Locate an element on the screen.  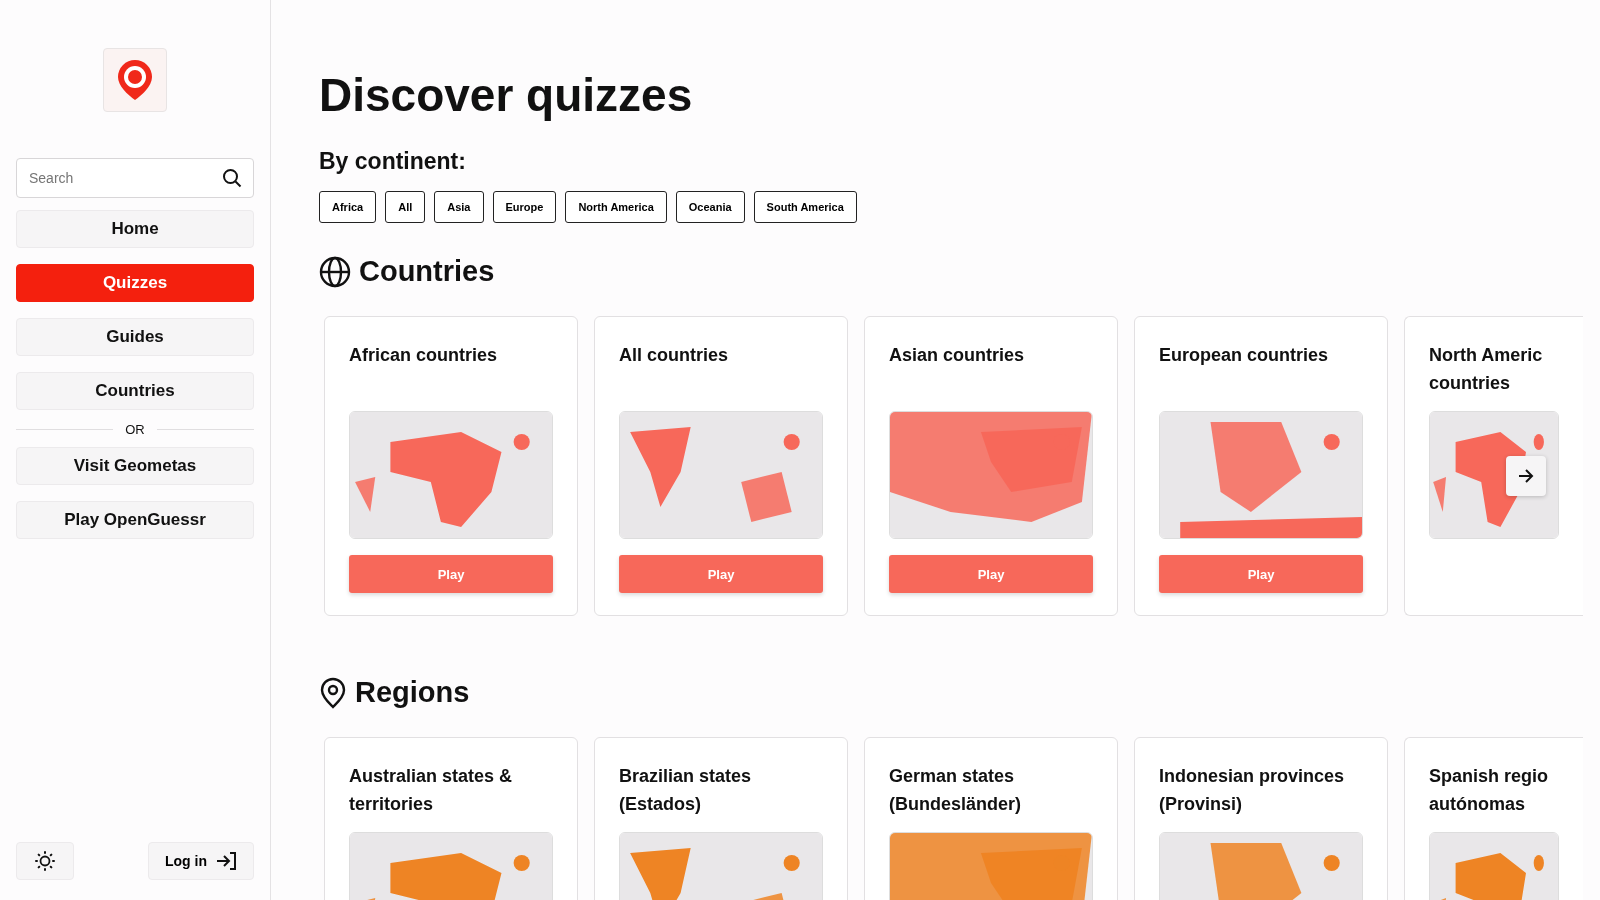
filter-chip: All is located at coordinates (405, 207).